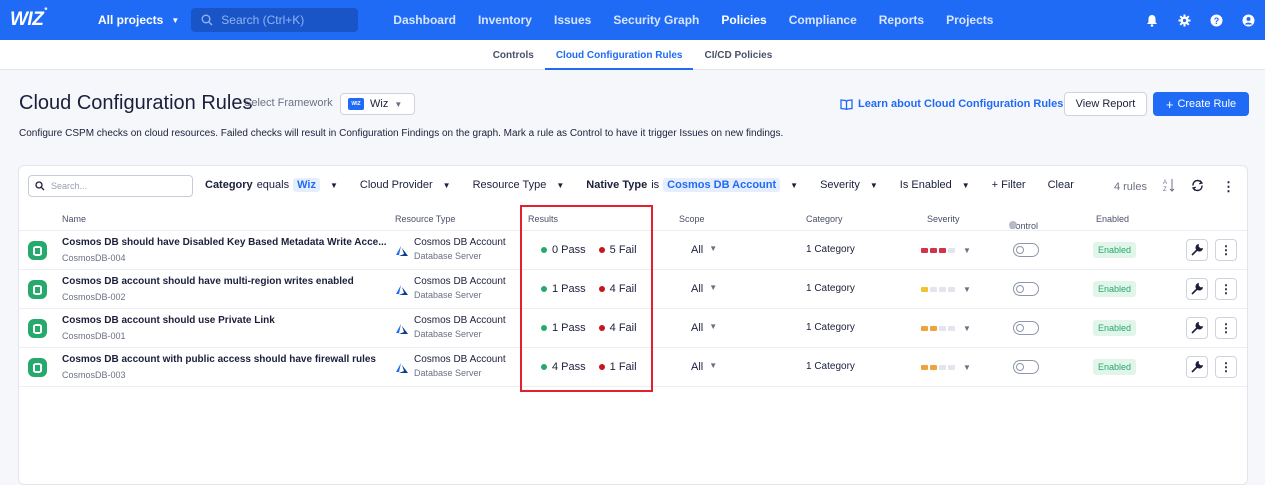  I want to click on rules-count: 4 rules, so click(1130, 186).